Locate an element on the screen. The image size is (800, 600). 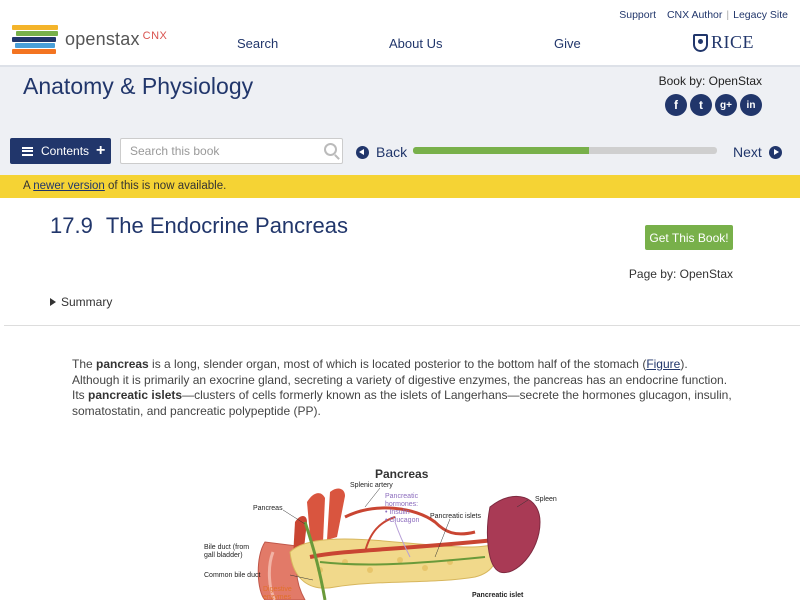
chevron-right-icon is located at coordinates (775, 152).